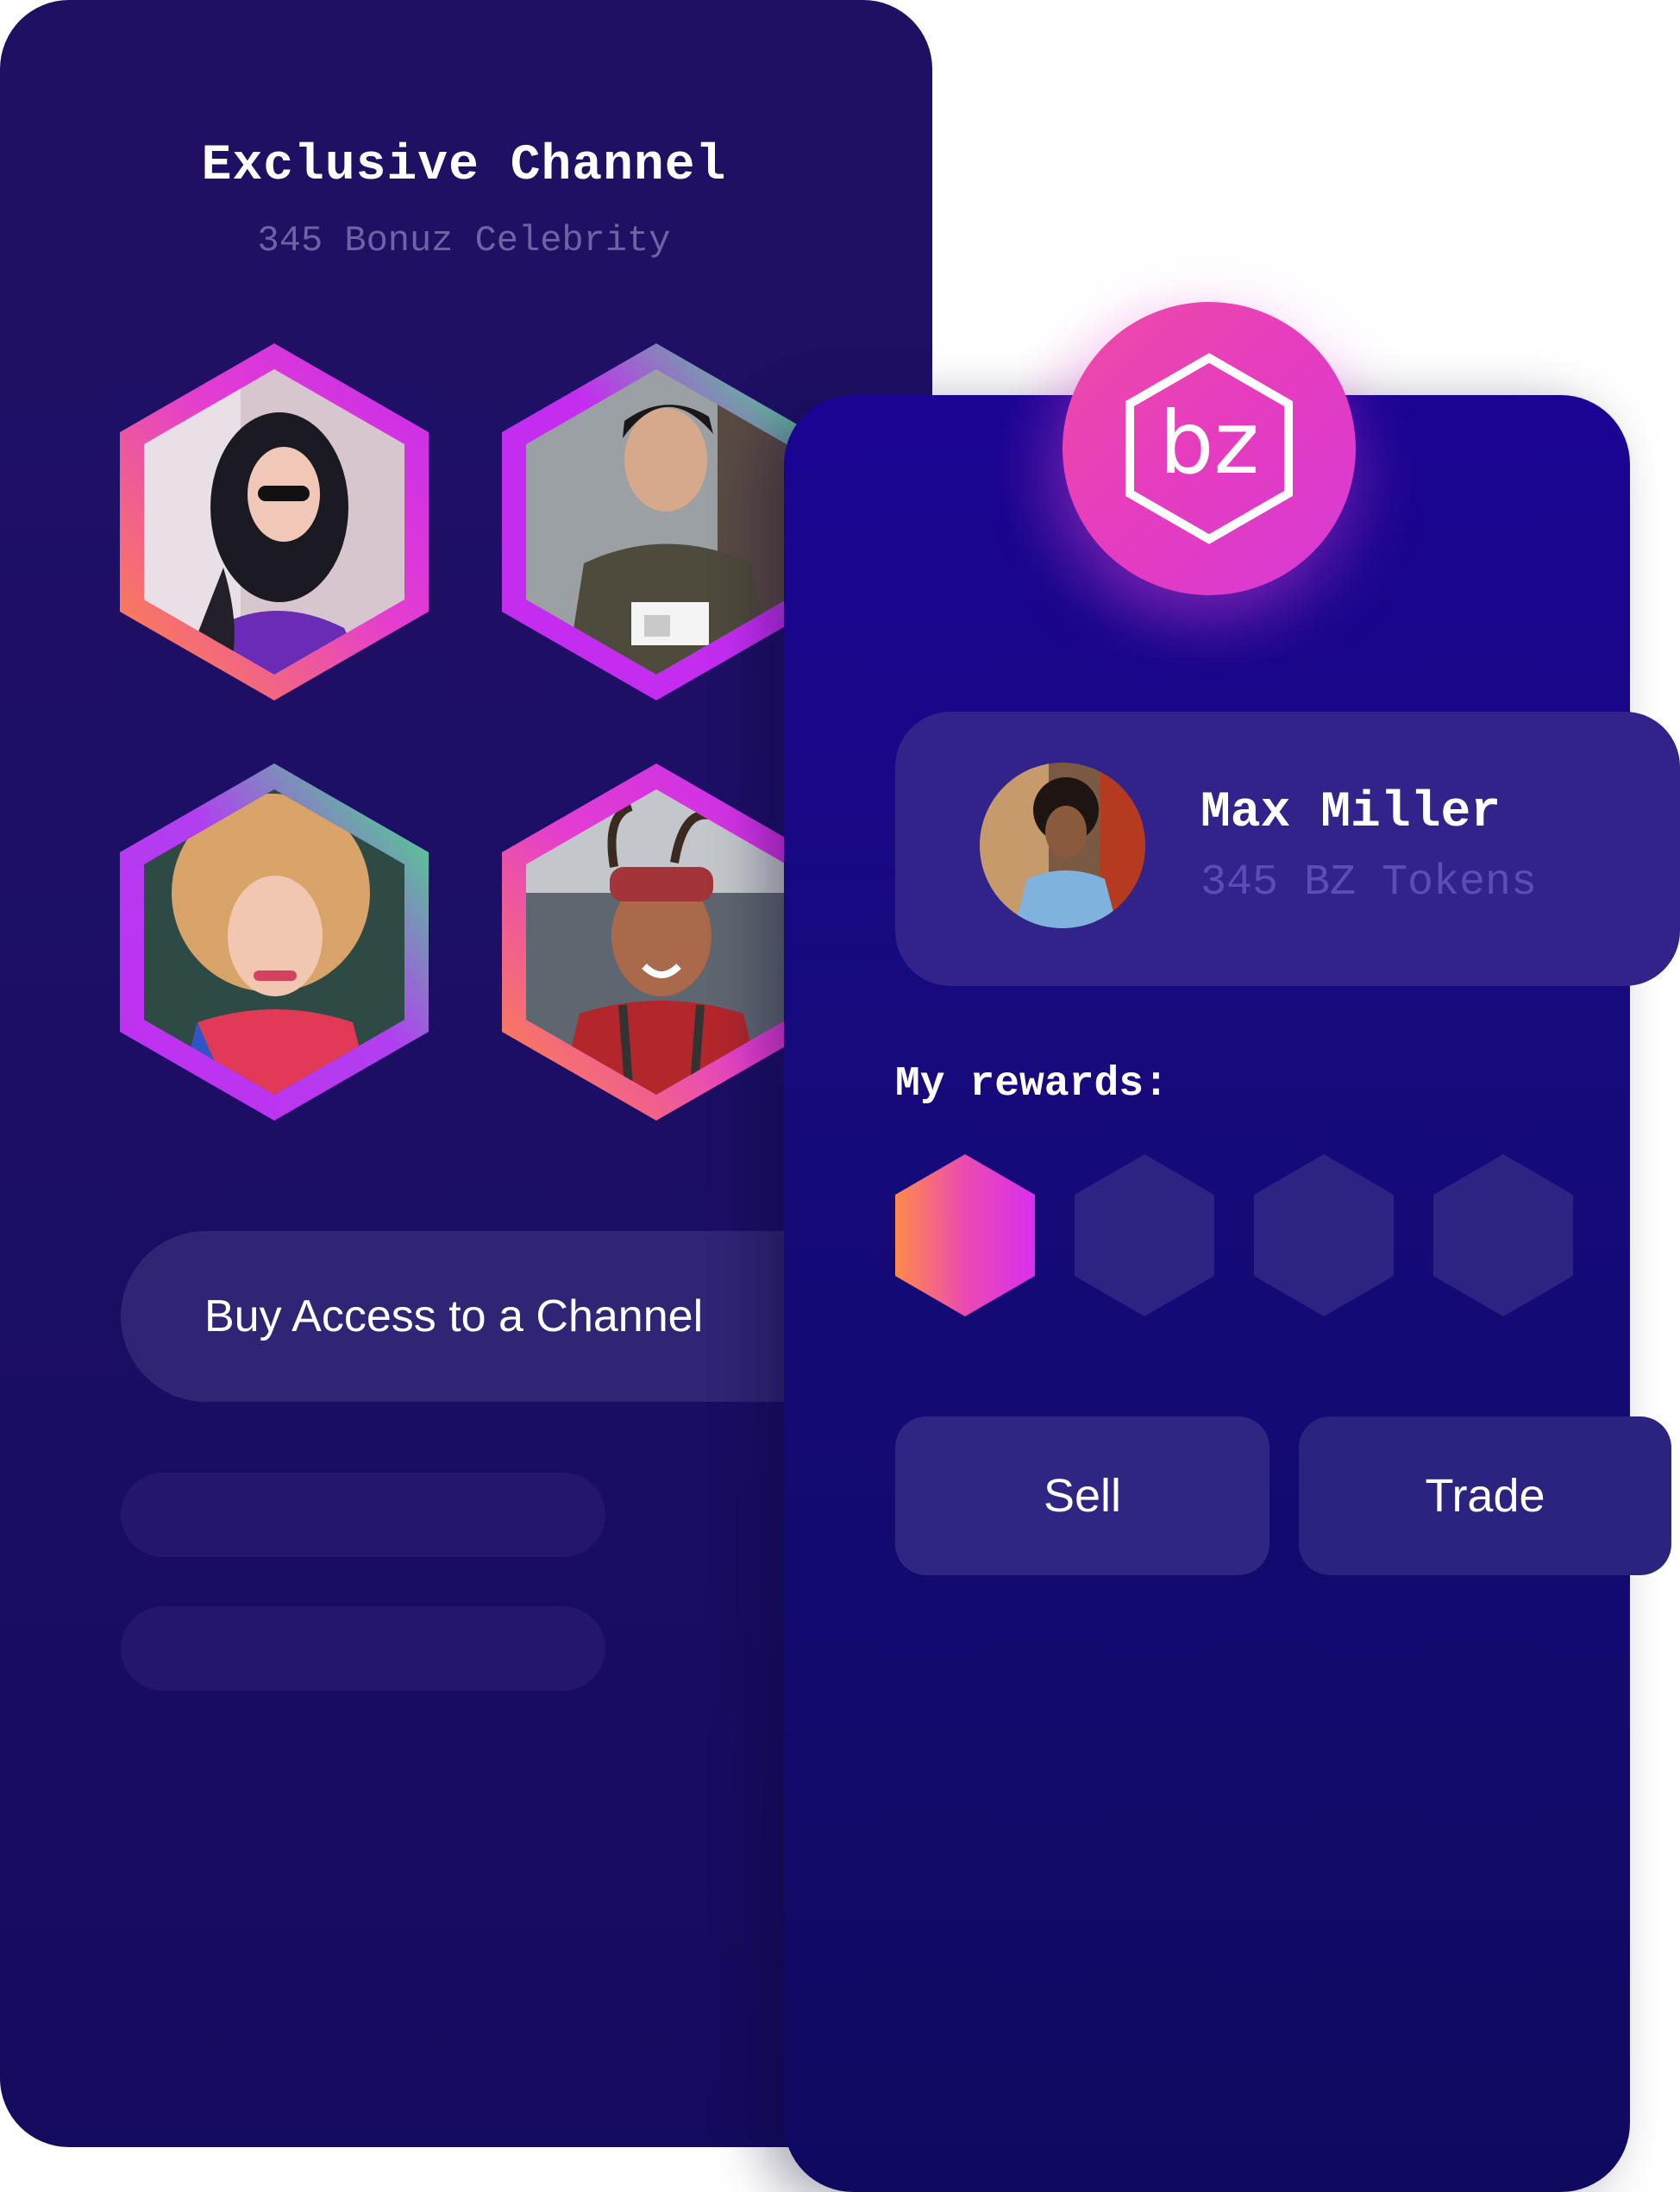  Describe the element at coordinates (464, 166) in the screenshot. I see `channel-title: Exclusive Channel` at that location.